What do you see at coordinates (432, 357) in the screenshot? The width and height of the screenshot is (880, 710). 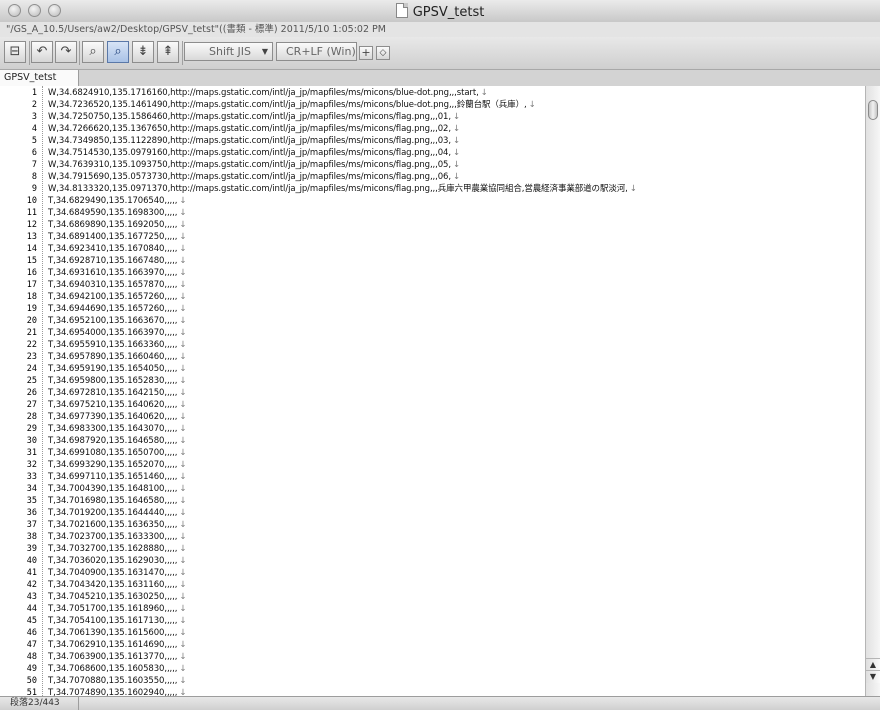 I see `editor-line: 23 T,34.6957890,135.1660460,,,,, ↓` at bounding box center [432, 357].